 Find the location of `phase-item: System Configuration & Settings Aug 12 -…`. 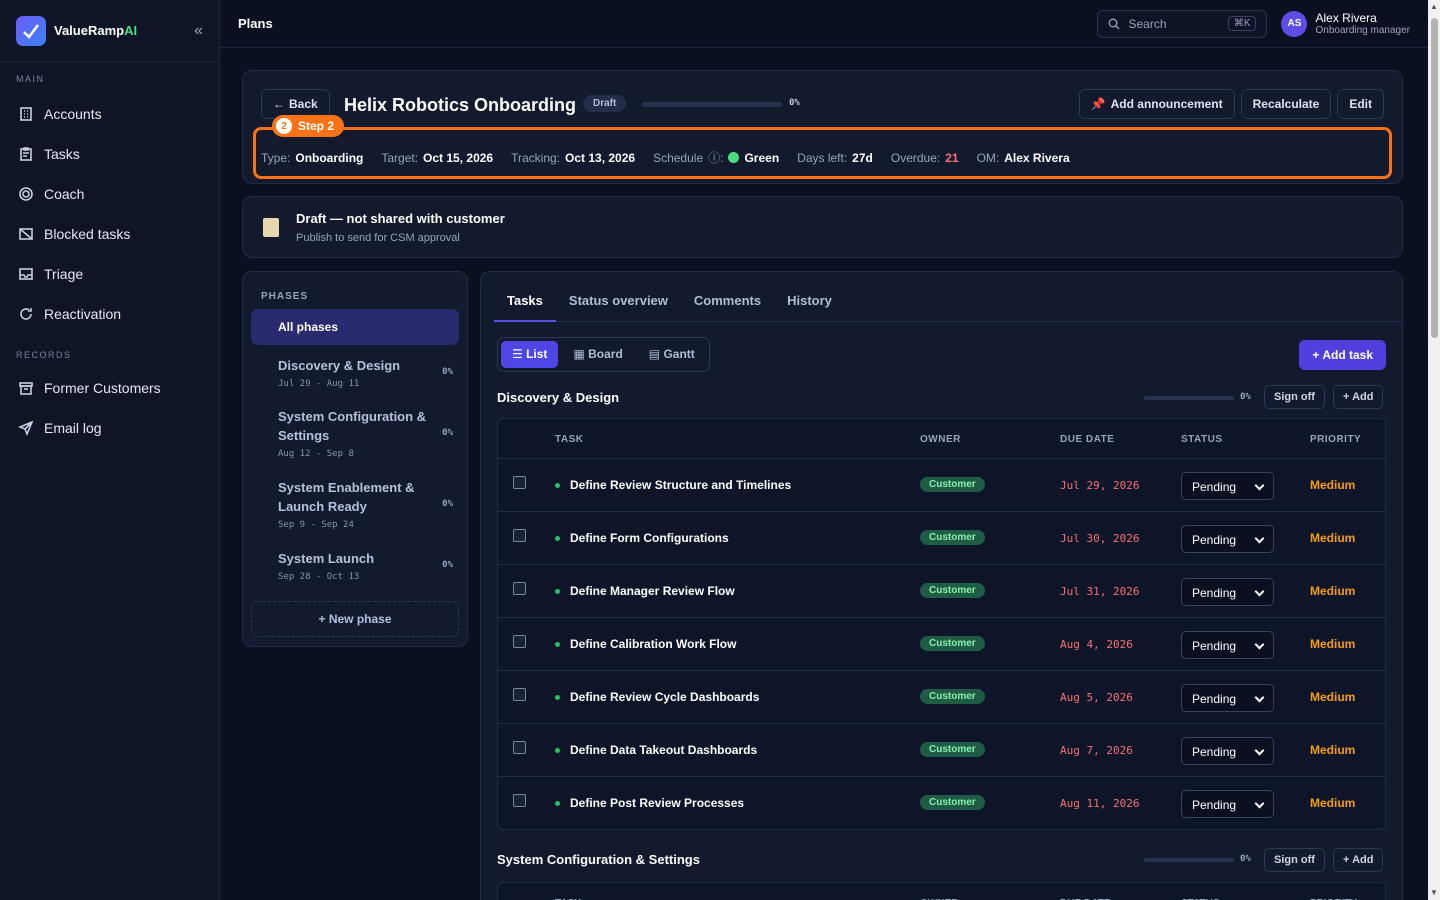

phase-item: System Configuration & Settings Aug 12 -… is located at coordinates (365, 433).